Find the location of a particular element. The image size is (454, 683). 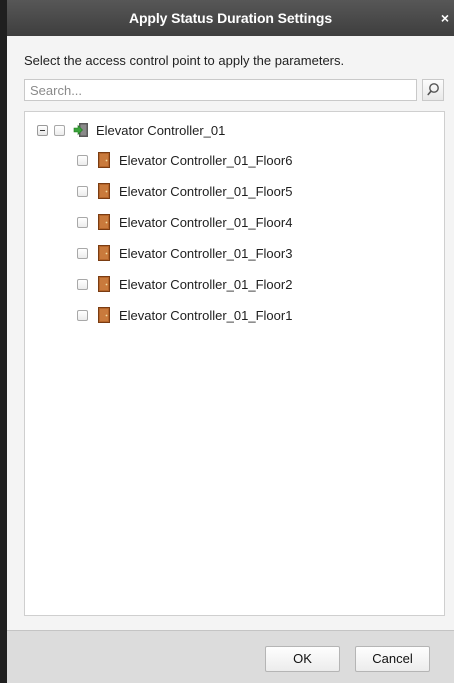

checkbox-floor1 is located at coordinates (82, 315).